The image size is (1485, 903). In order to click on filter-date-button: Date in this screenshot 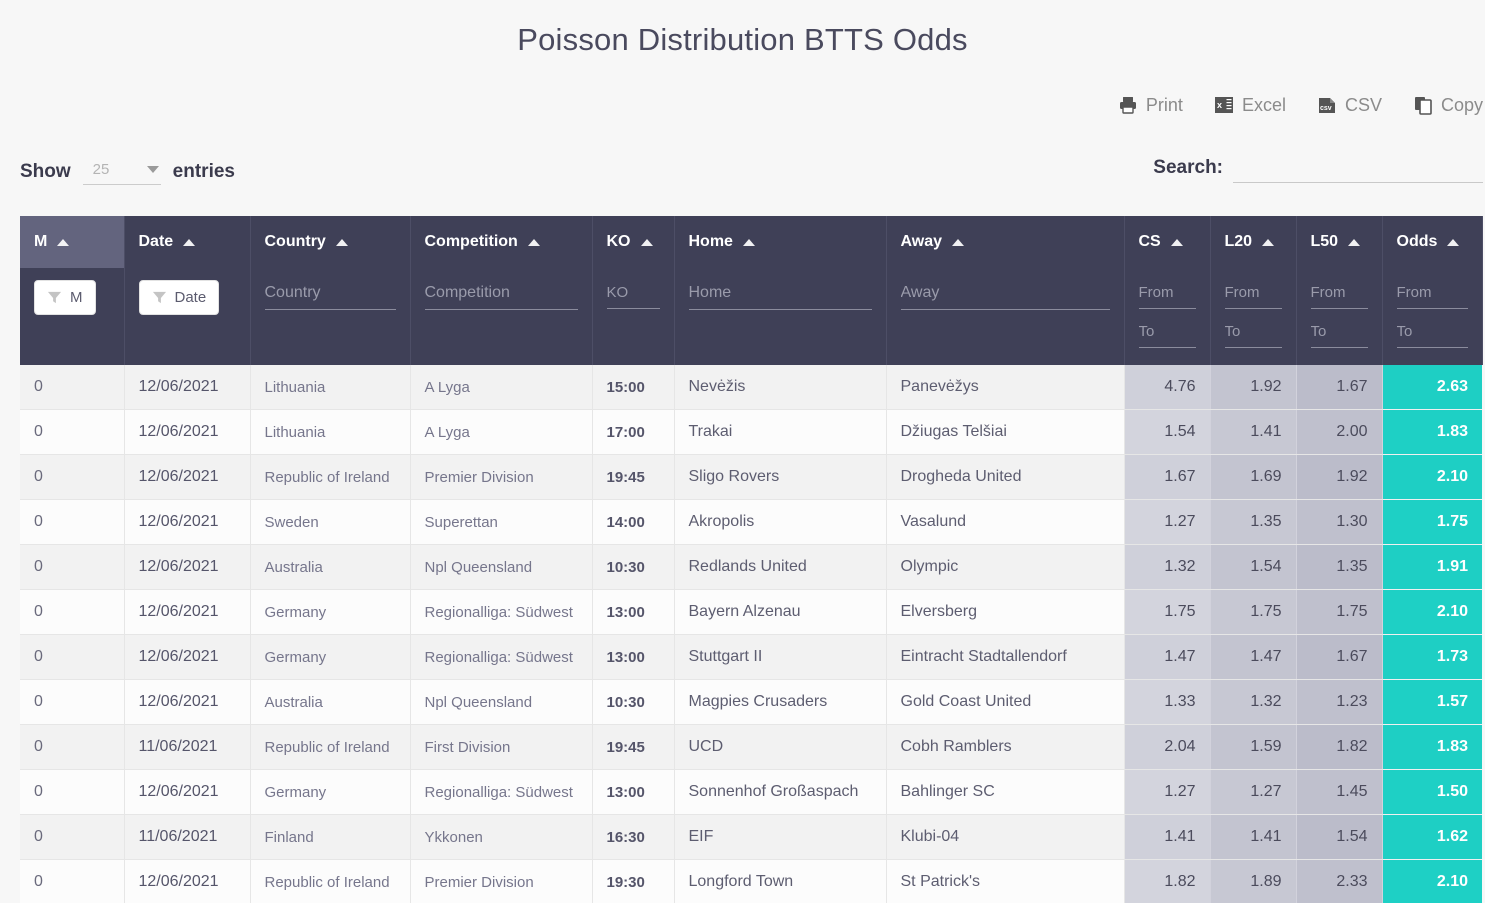, I will do `click(179, 297)`.